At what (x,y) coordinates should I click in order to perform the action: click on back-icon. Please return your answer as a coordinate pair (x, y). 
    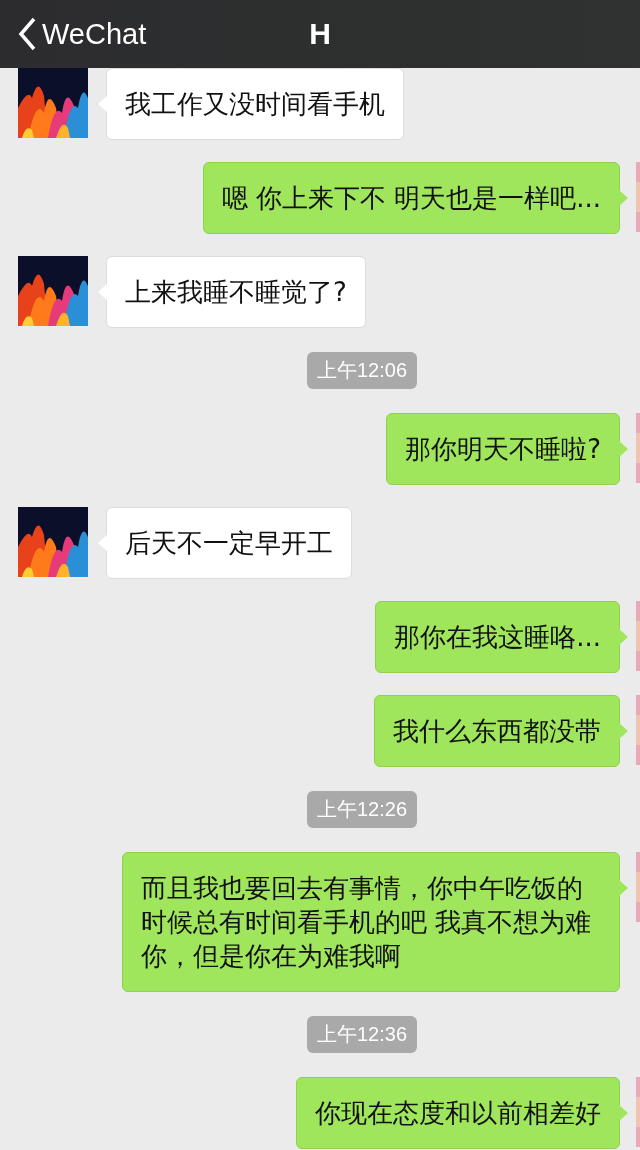
    Looking at the image, I should click on (27, 34).